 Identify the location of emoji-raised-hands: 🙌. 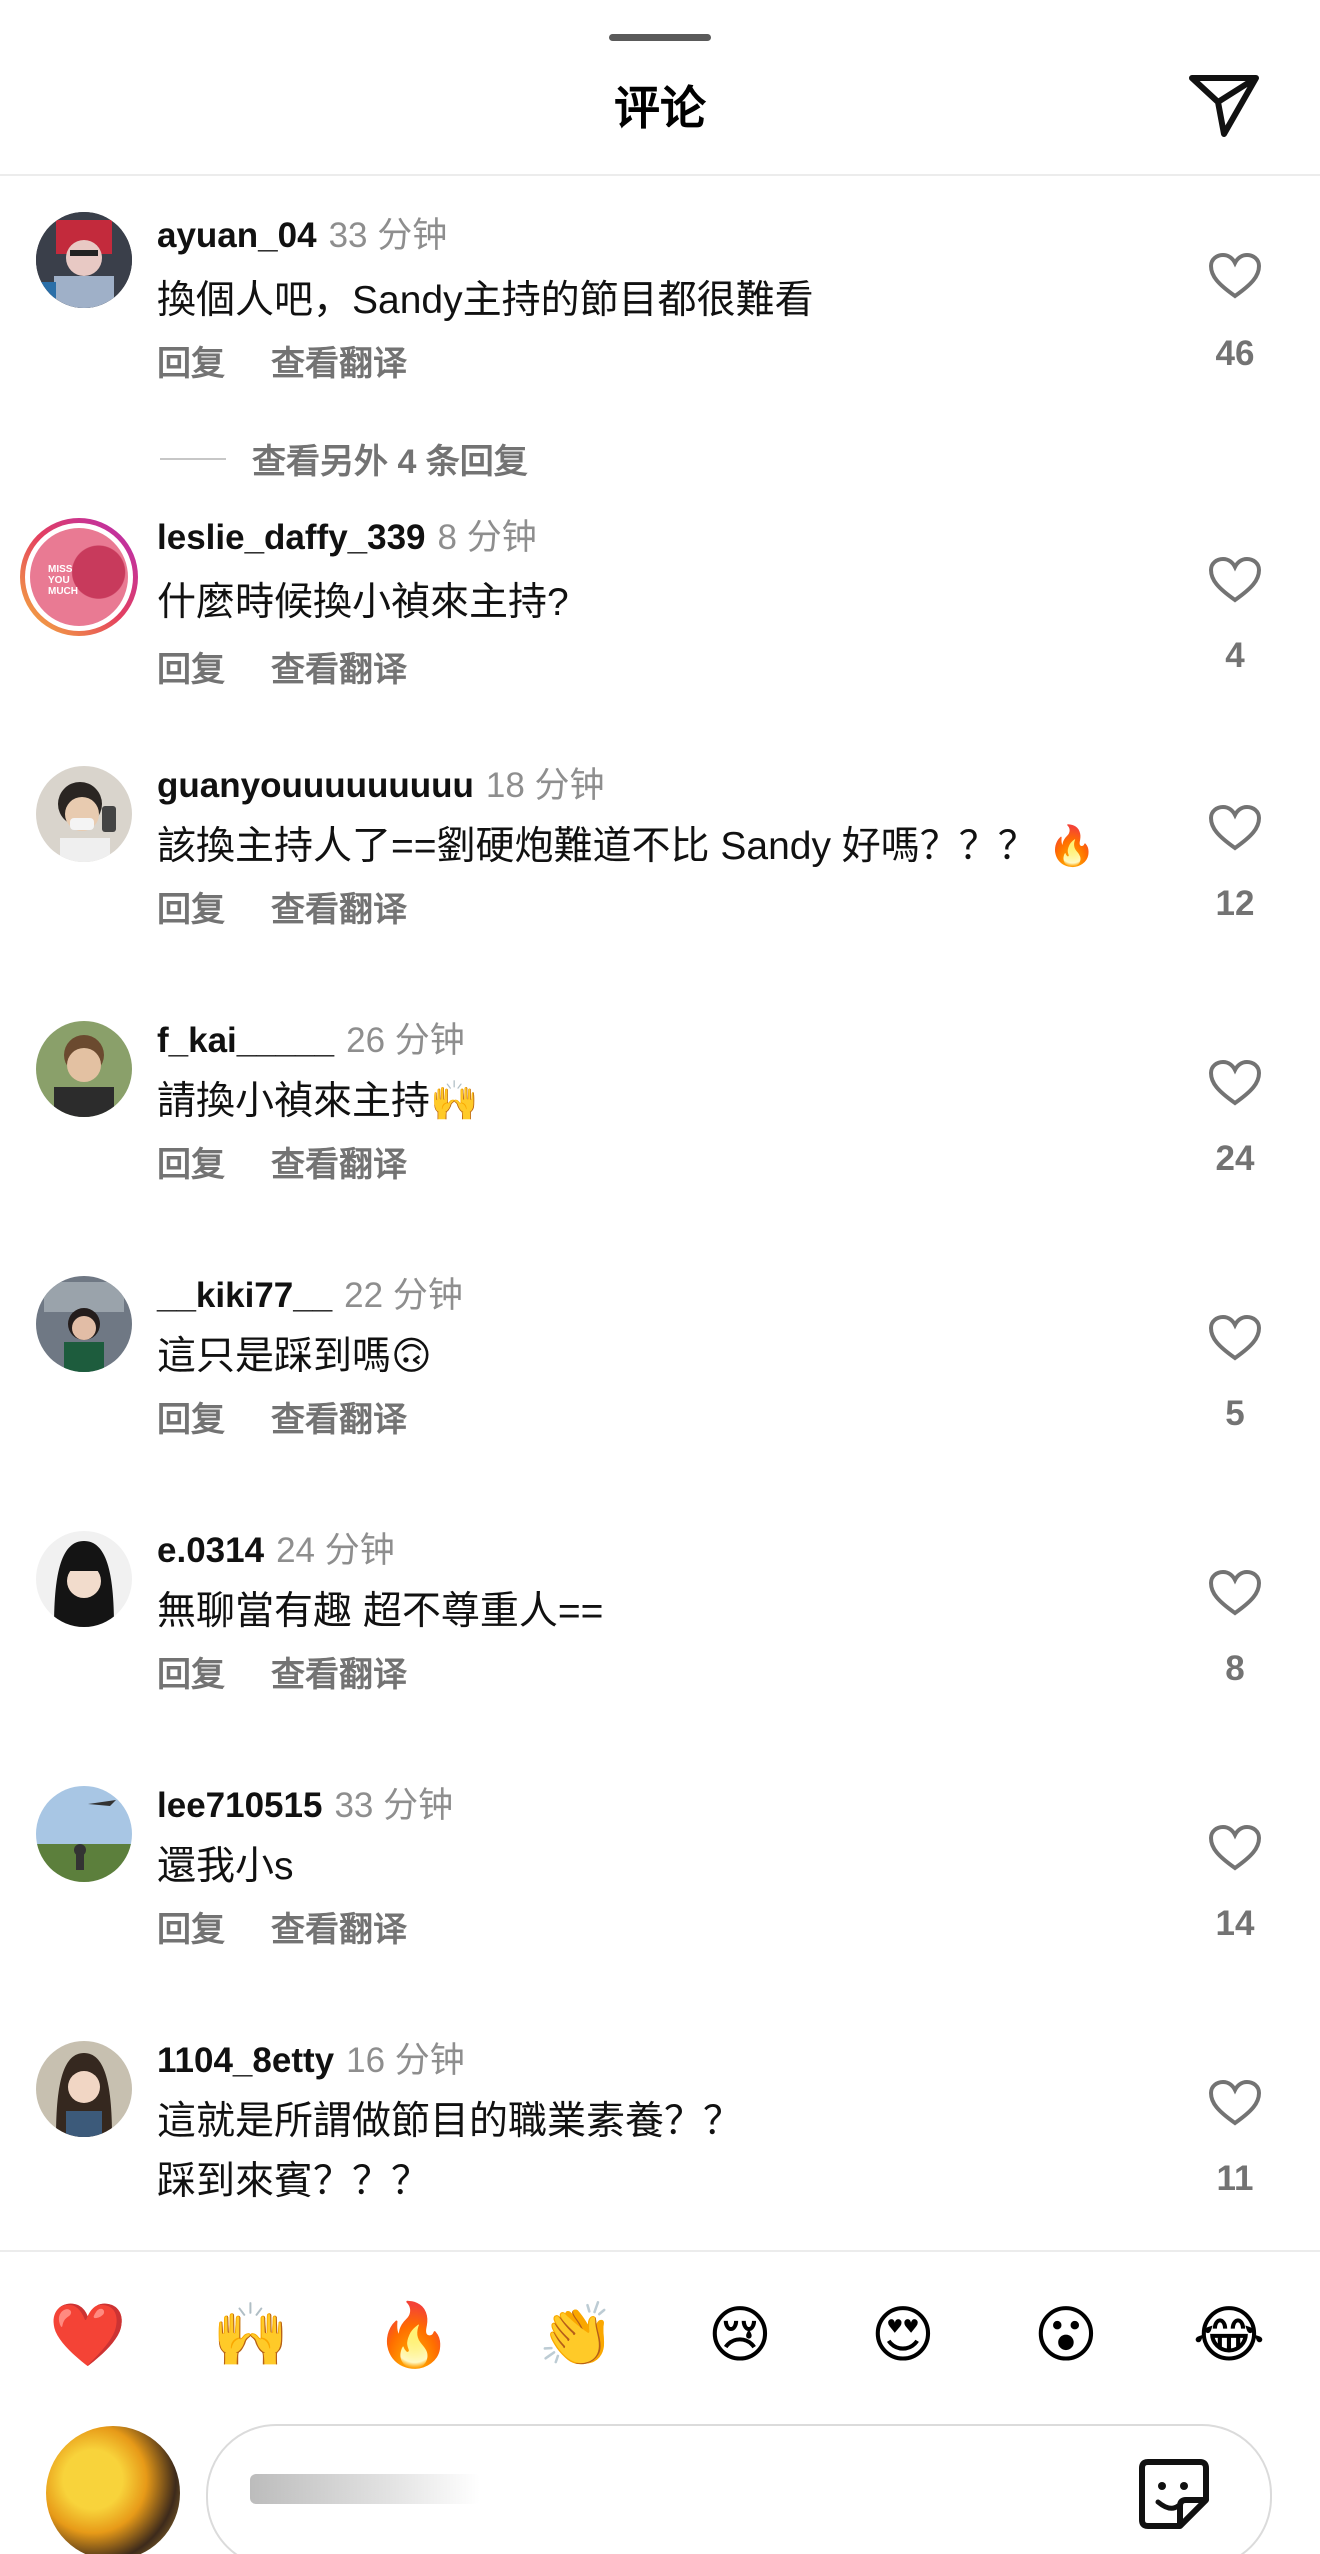
(251, 2336).